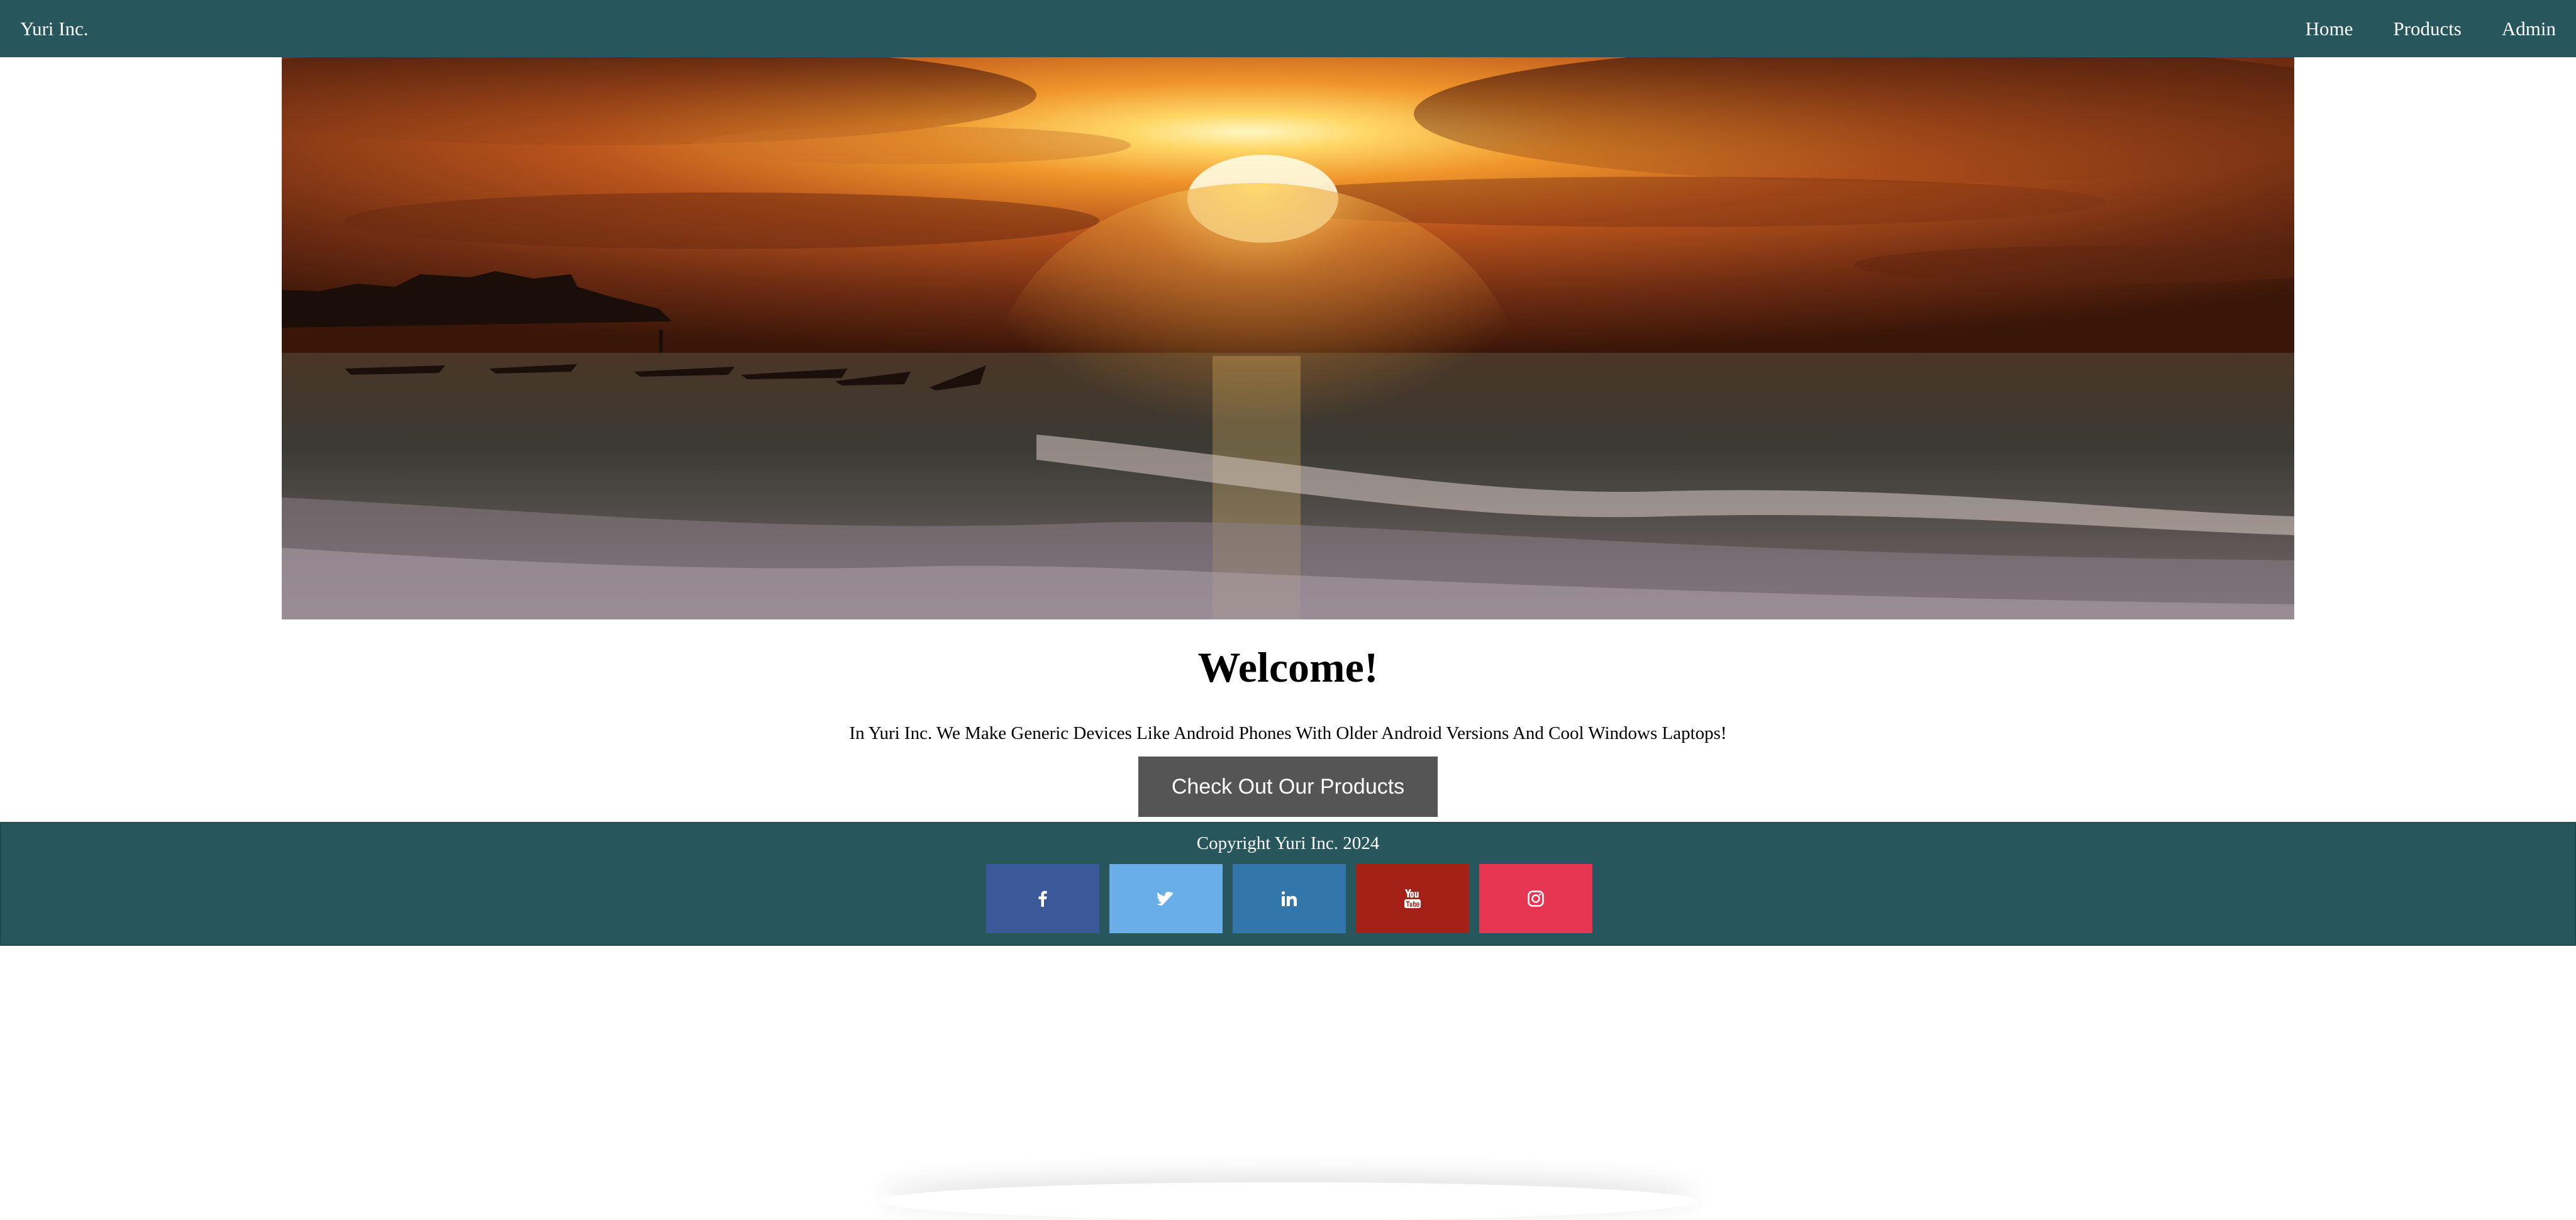 The image size is (2576, 1220). I want to click on linkedin-icon, so click(1289, 898).